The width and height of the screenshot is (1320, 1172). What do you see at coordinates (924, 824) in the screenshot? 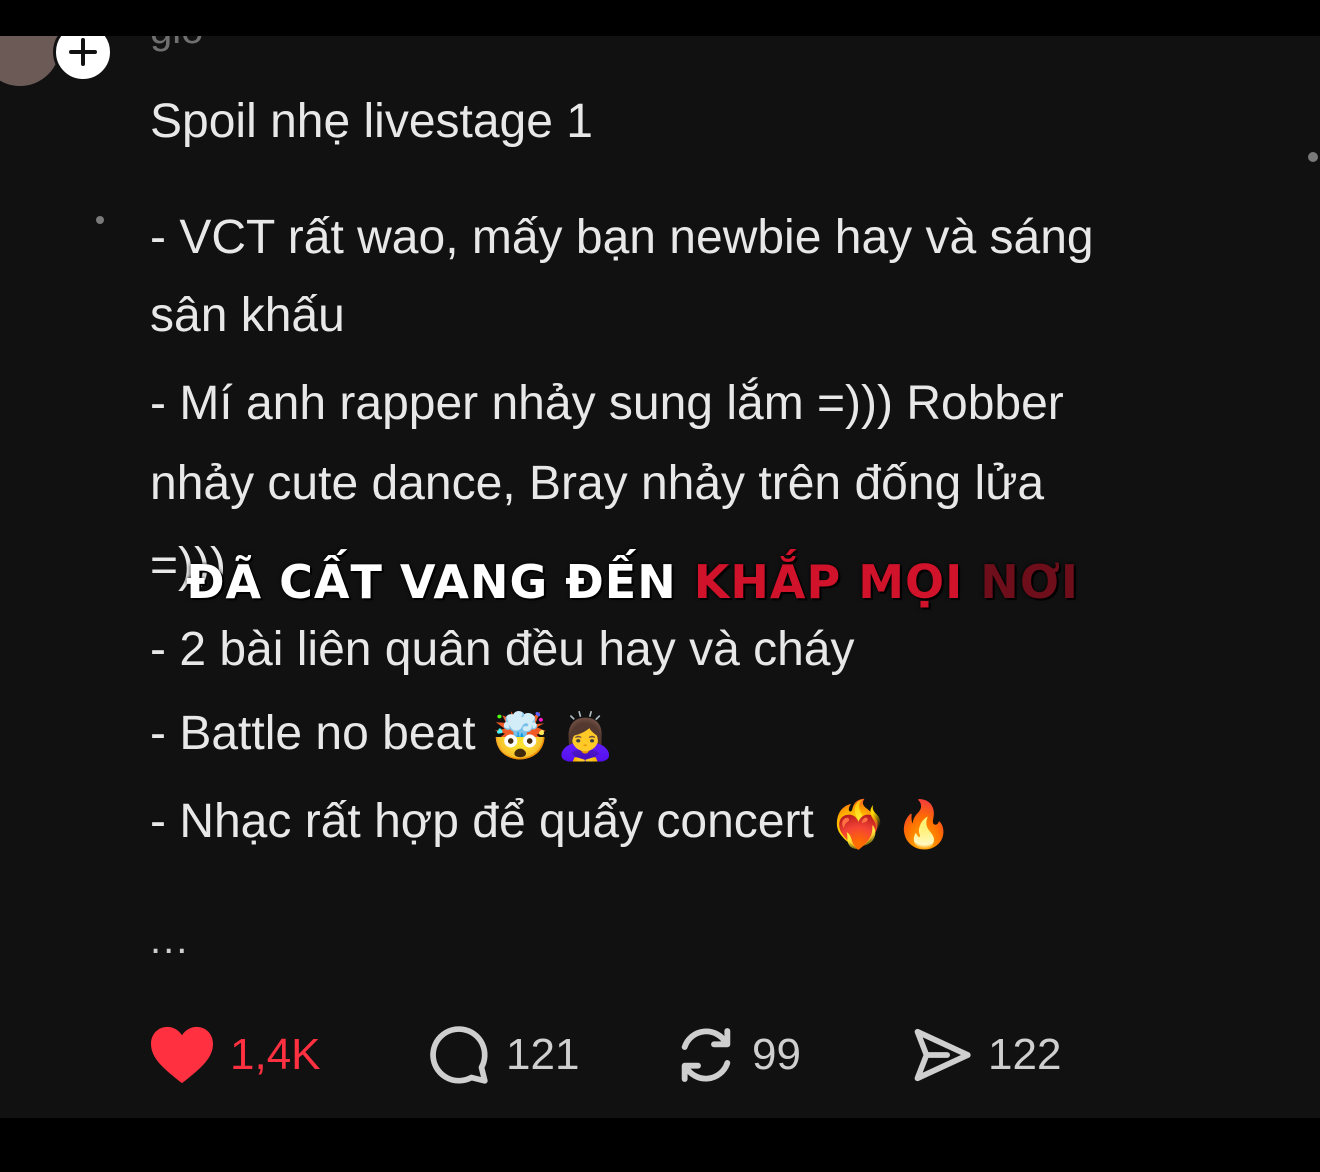
I see `fire-emoji: 🔥` at bounding box center [924, 824].